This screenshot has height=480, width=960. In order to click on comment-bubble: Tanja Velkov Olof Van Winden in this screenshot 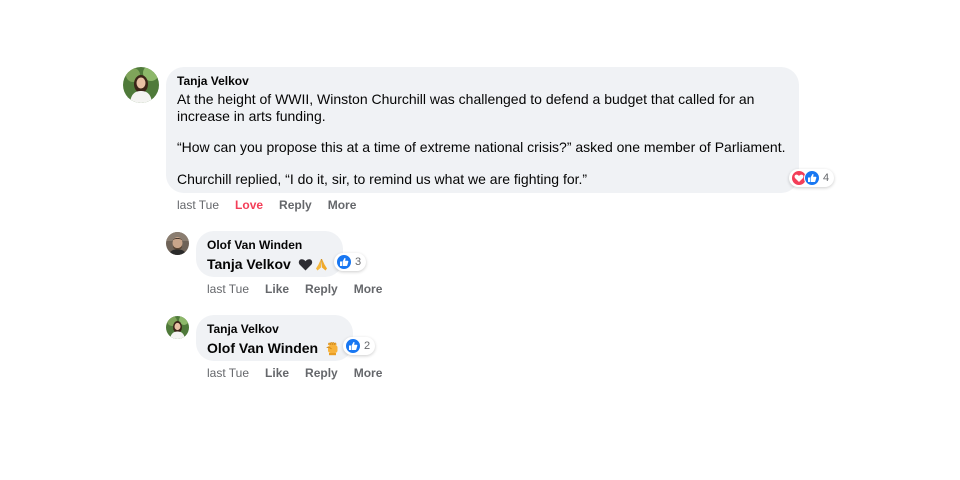, I will do `click(274, 338)`.